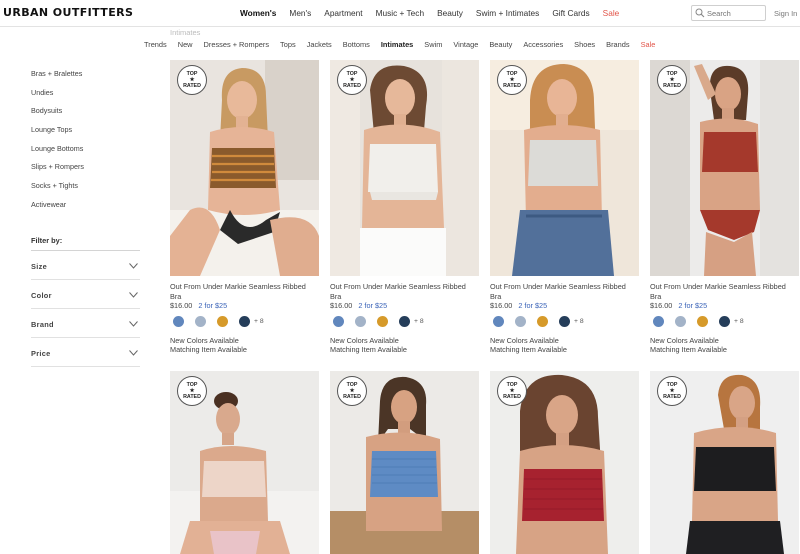 The image size is (800, 554). What do you see at coordinates (237, 44) in the screenshot?
I see `subnav-dresses-rompers: Dresses + Rompers` at bounding box center [237, 44].